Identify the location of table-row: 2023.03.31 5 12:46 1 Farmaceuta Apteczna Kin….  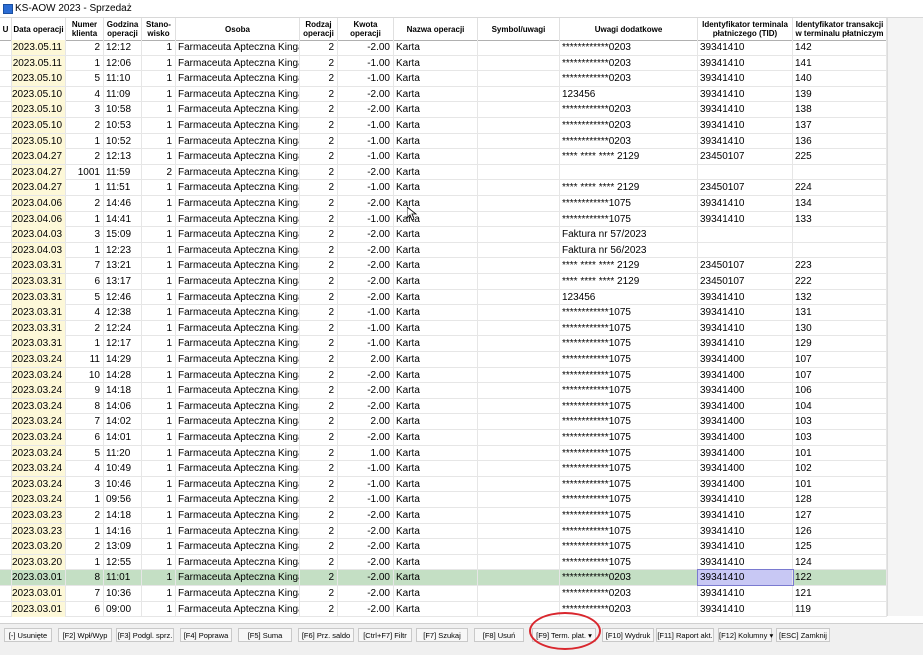
(443, 297).